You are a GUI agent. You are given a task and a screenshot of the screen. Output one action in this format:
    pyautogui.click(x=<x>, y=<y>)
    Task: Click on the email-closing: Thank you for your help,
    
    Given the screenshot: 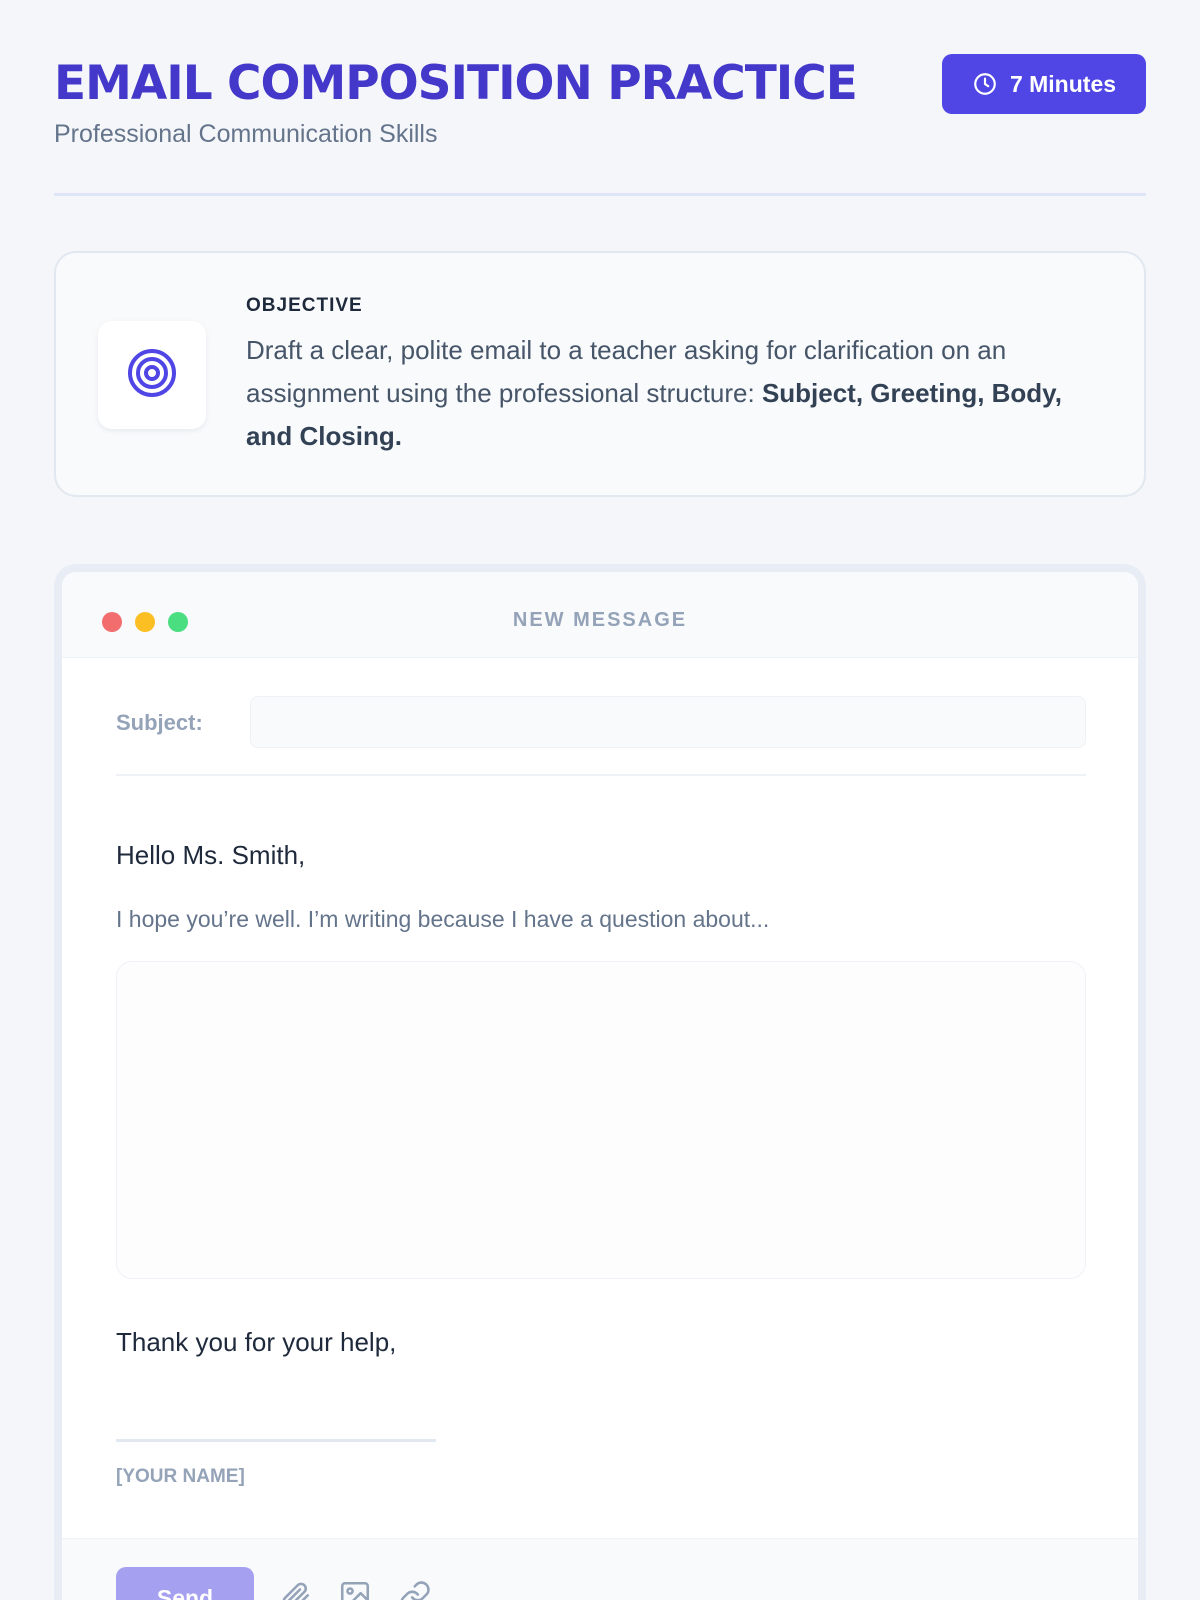 What is the action you would take?
    pyautogui.click(x=256, y=1342)
    